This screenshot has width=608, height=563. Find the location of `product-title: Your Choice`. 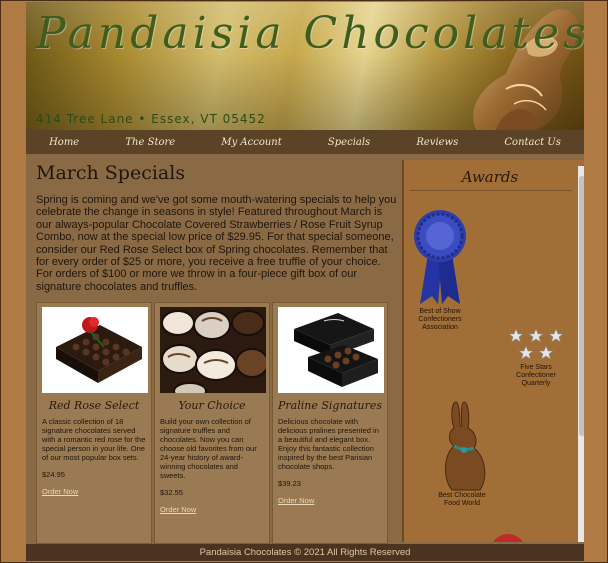

product-title: Your Choice is located at coordinates (212, 405).